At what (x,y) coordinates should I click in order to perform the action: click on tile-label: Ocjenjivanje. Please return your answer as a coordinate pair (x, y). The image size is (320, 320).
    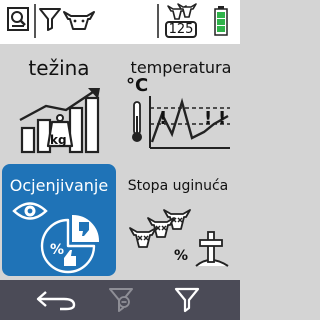
    Looking at the image, I should click on (59, 185).